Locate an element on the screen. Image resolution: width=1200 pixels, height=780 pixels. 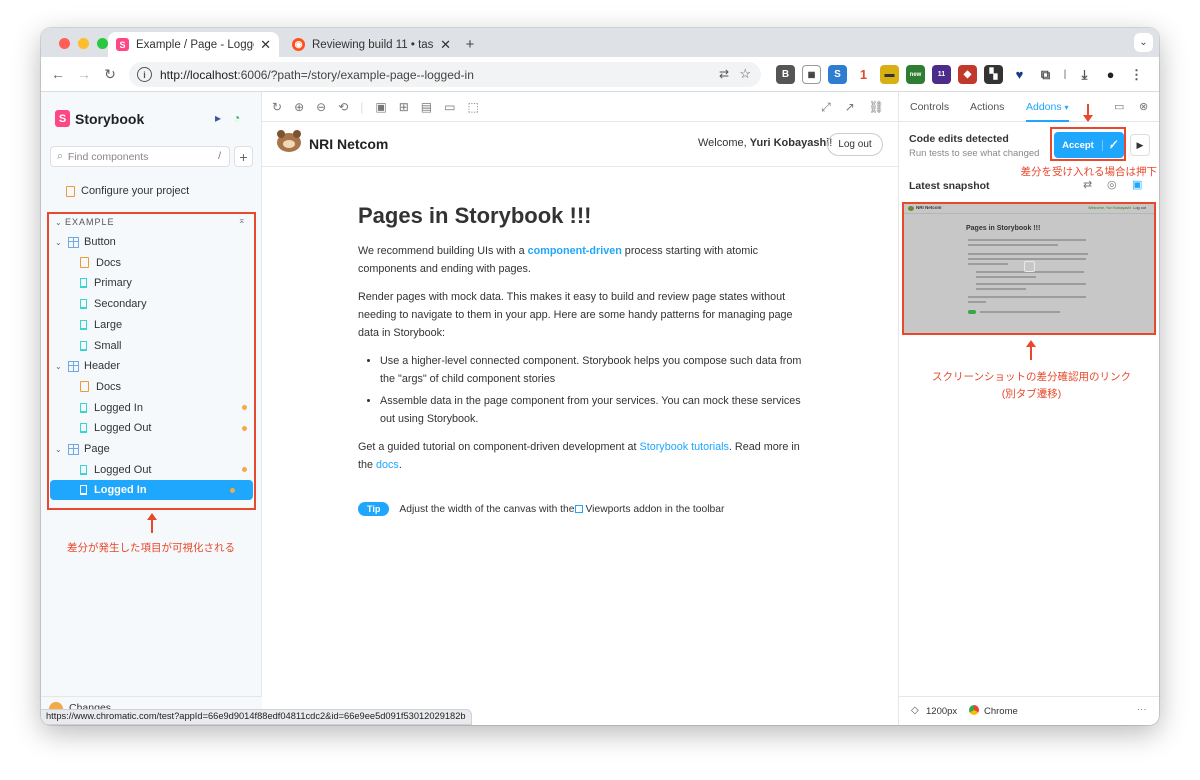
accept-button: Accept ✓̸ is located at coordinates (1089, 145).